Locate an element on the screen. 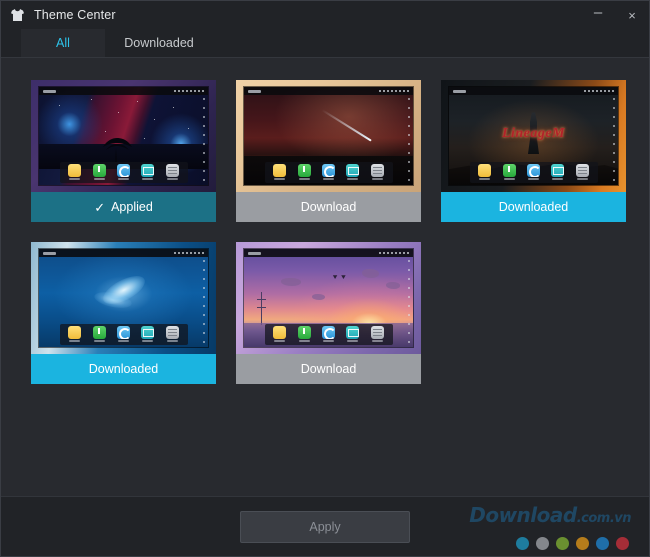 The height and width of the screenshot is (557, 650). window-controls: – × is located at coordinates (615, 15).